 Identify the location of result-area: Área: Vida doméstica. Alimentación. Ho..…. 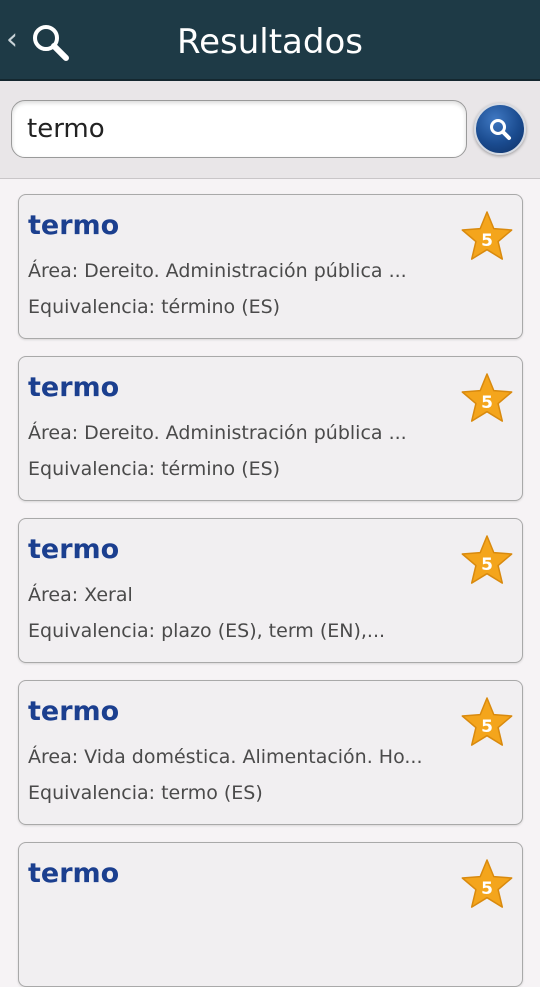
(225, 757).